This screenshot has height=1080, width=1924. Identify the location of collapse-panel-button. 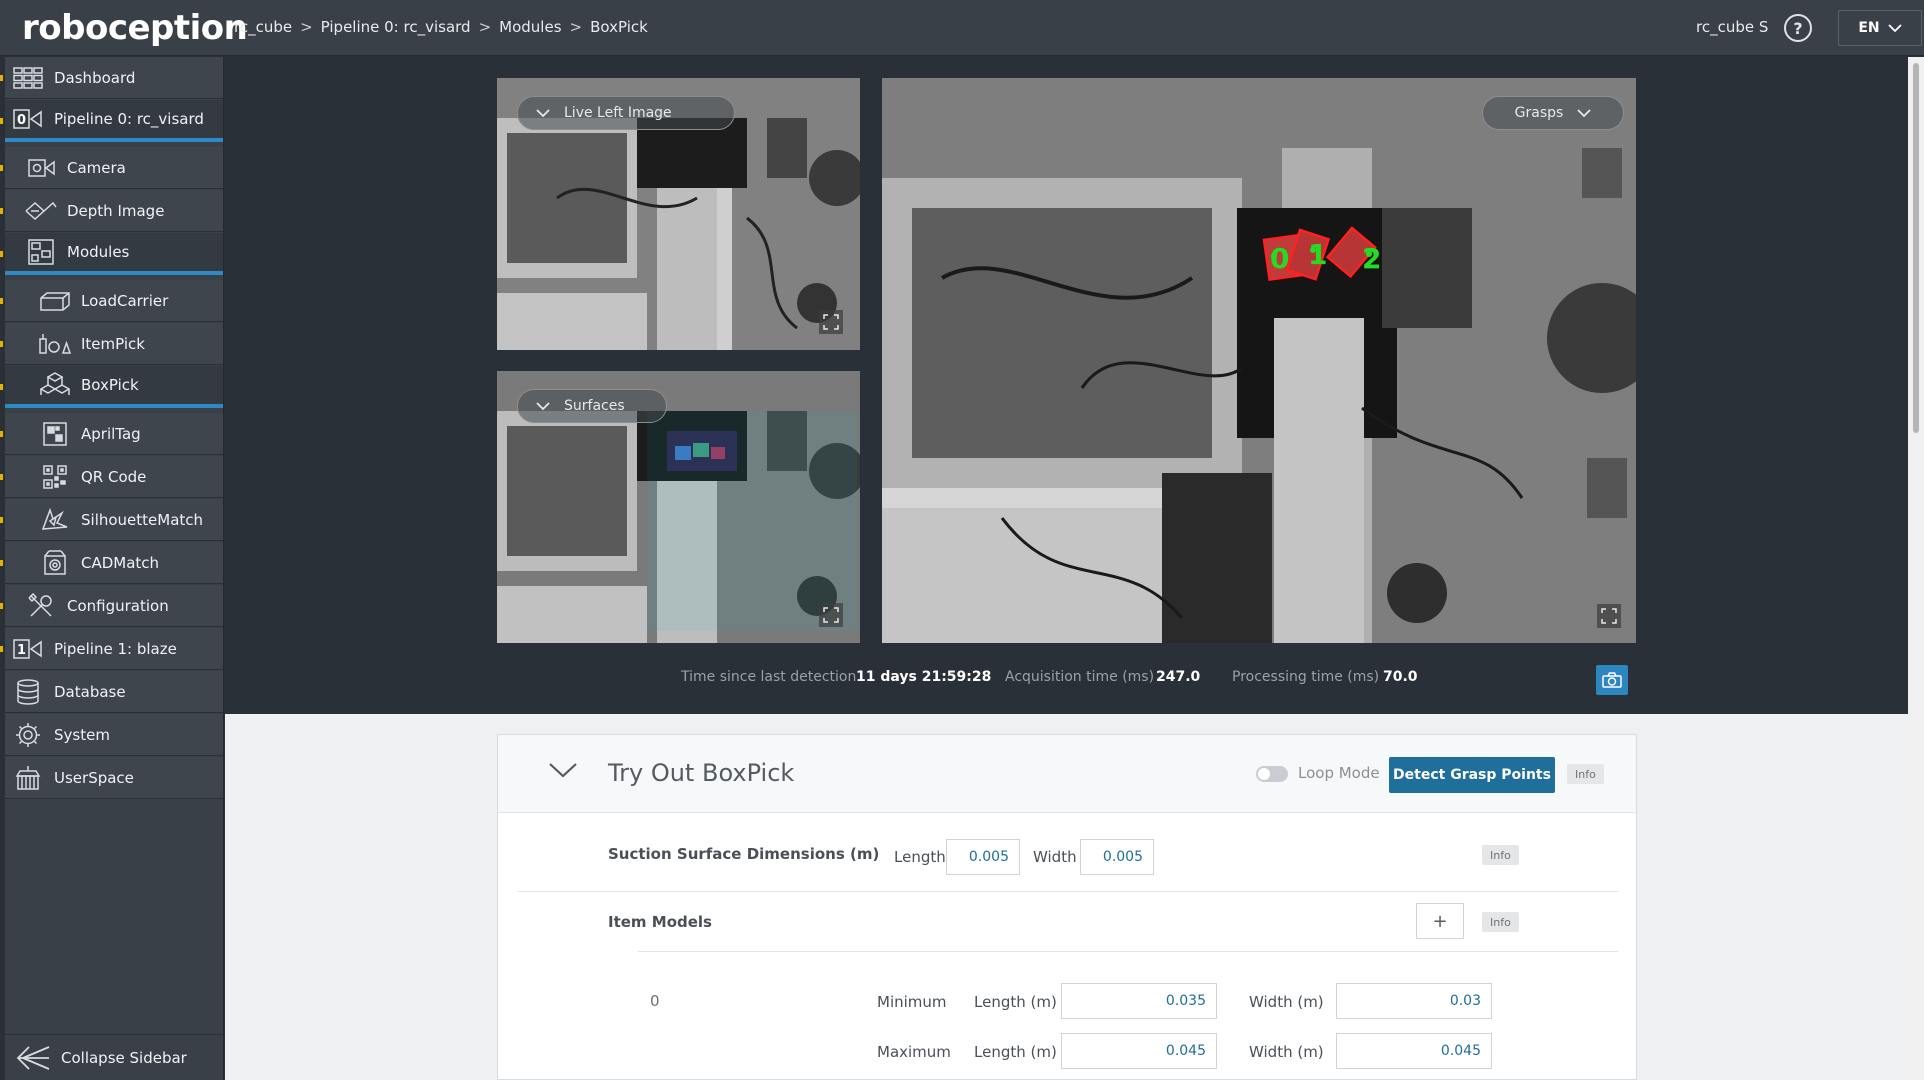
(563, 772).